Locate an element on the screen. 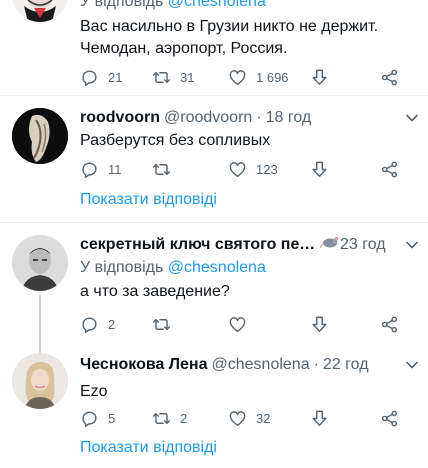 The image size is (428, 468). retweet-count: 31 is located at coordinates (187, 77).